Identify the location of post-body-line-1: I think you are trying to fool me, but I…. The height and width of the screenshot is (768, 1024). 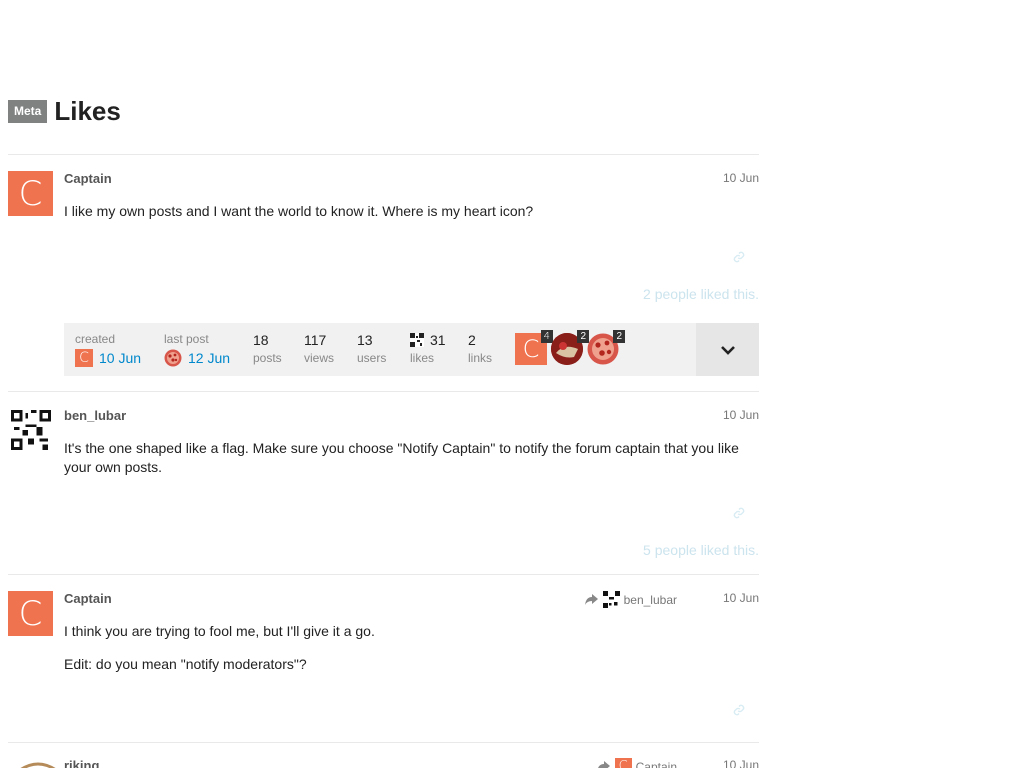
(219, 631).